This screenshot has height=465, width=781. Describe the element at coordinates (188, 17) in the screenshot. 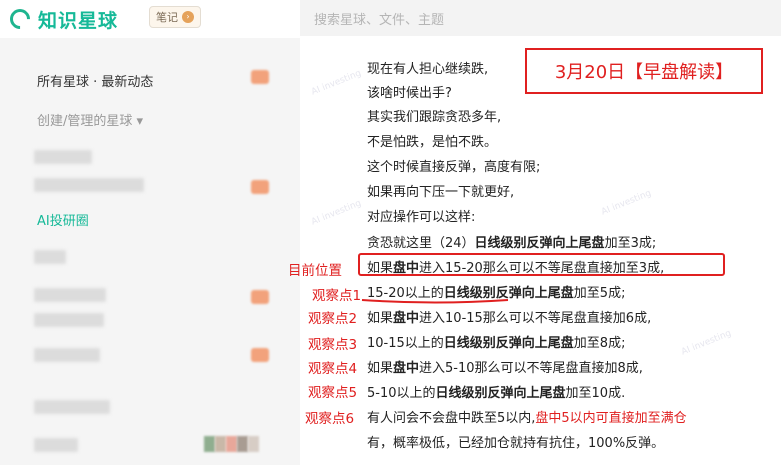

I see `arrow-right-icon: ›` at that location.